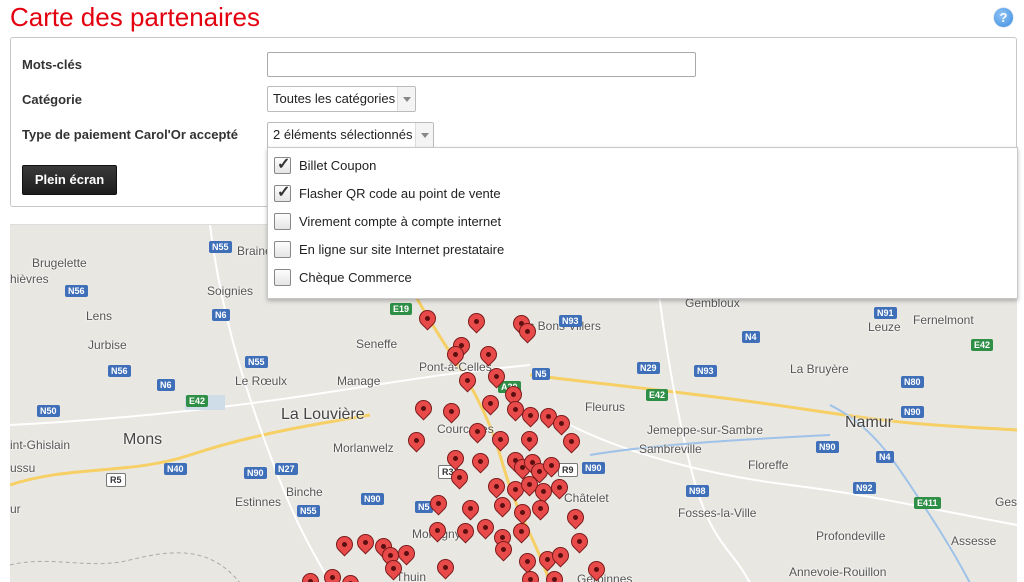 The width and height of the screenshot is (1024, 582). Describe the element at coordinates (135, 17) in the screenshot. I see `page-title: Carte des partenaires` at that location.